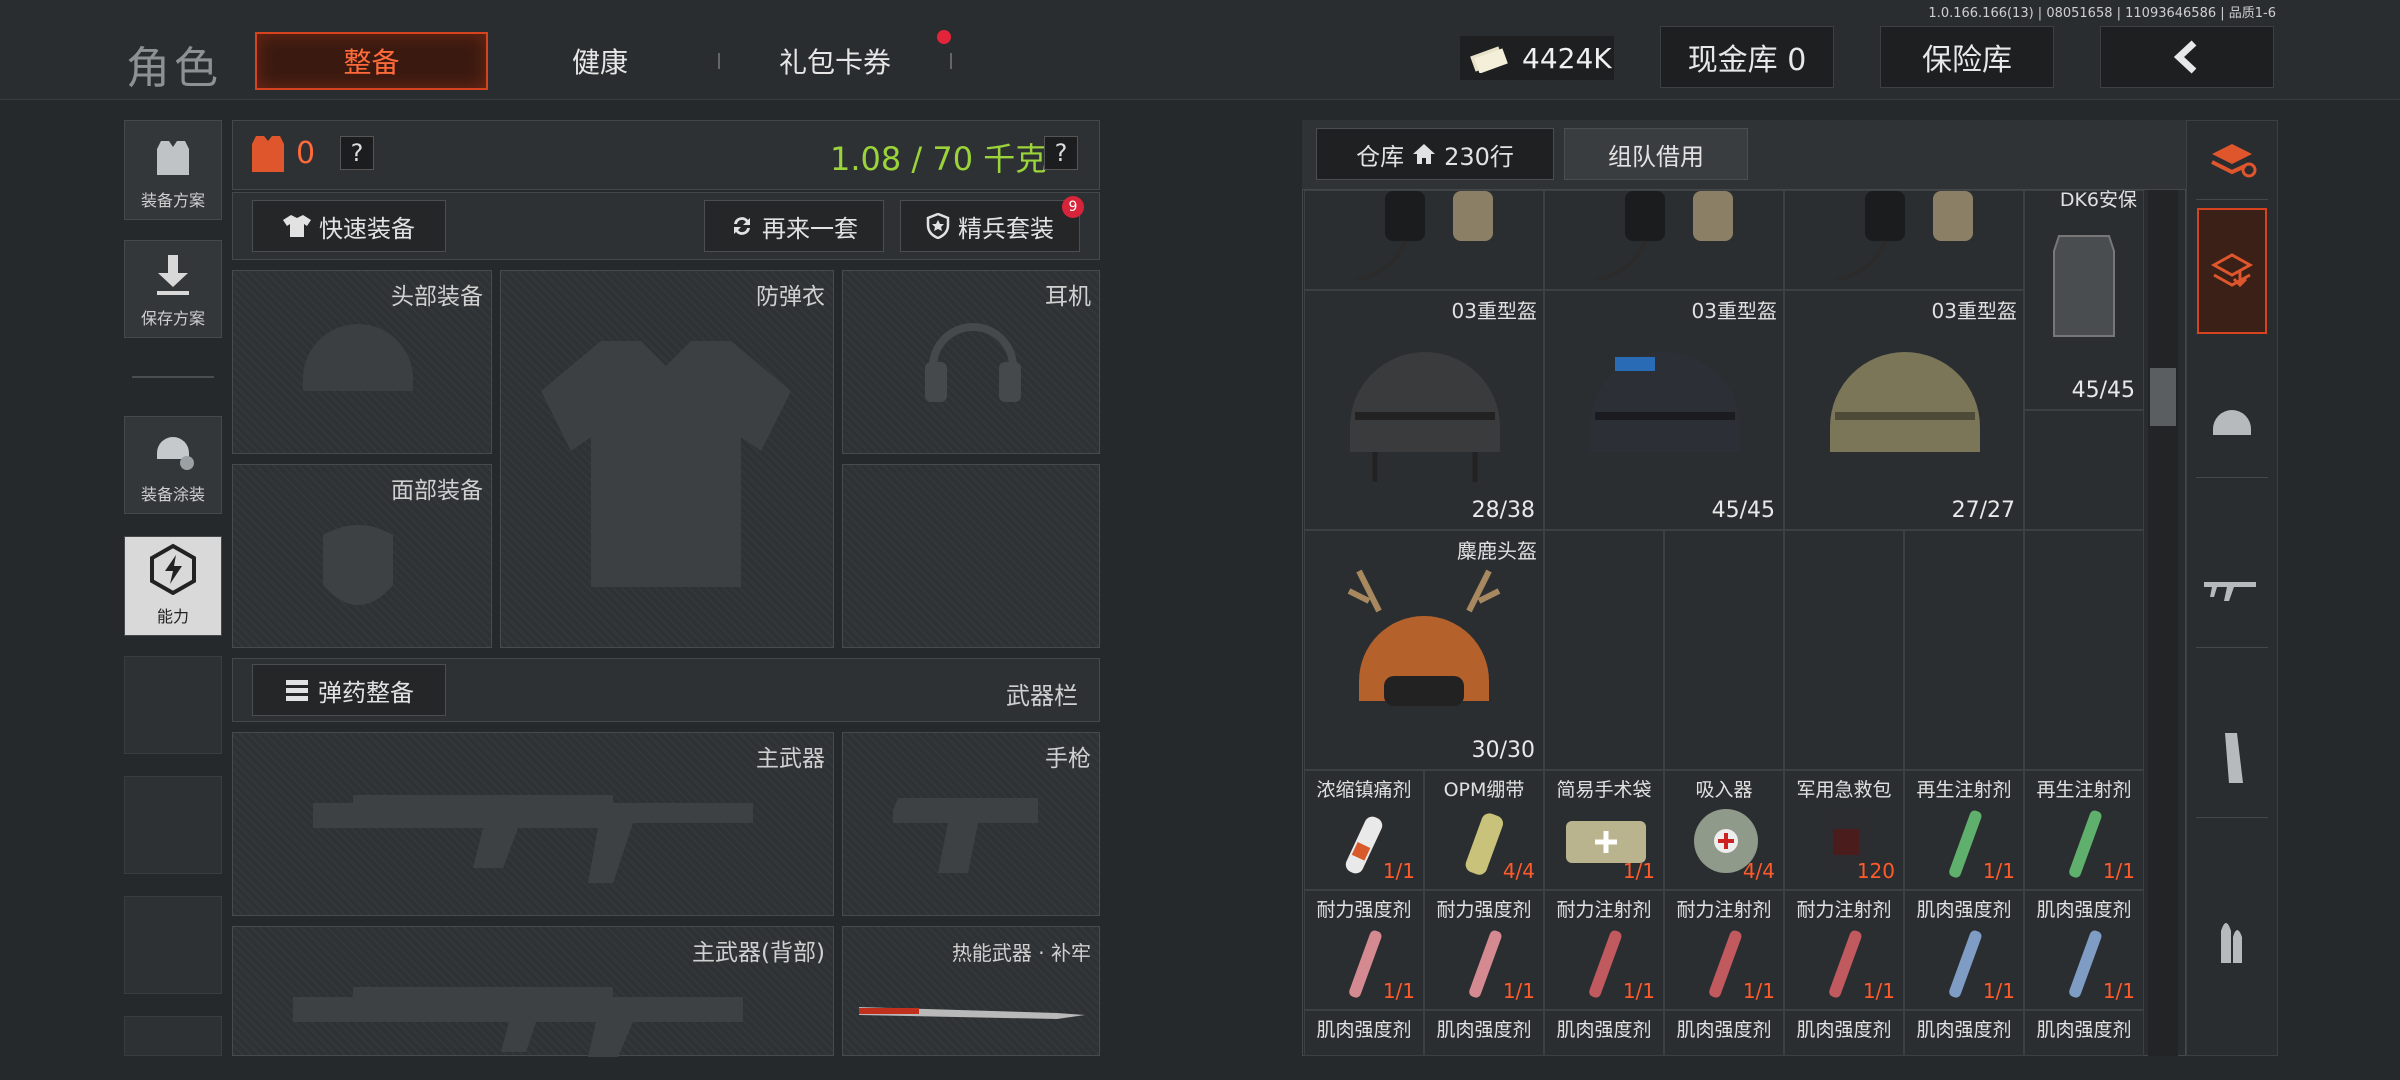 The width and height of the screenshot is (2400, 1080). What do you see at coordinates (173, 275) in the screenshot?
I see `download-icon` at bounding box center [173, 275].